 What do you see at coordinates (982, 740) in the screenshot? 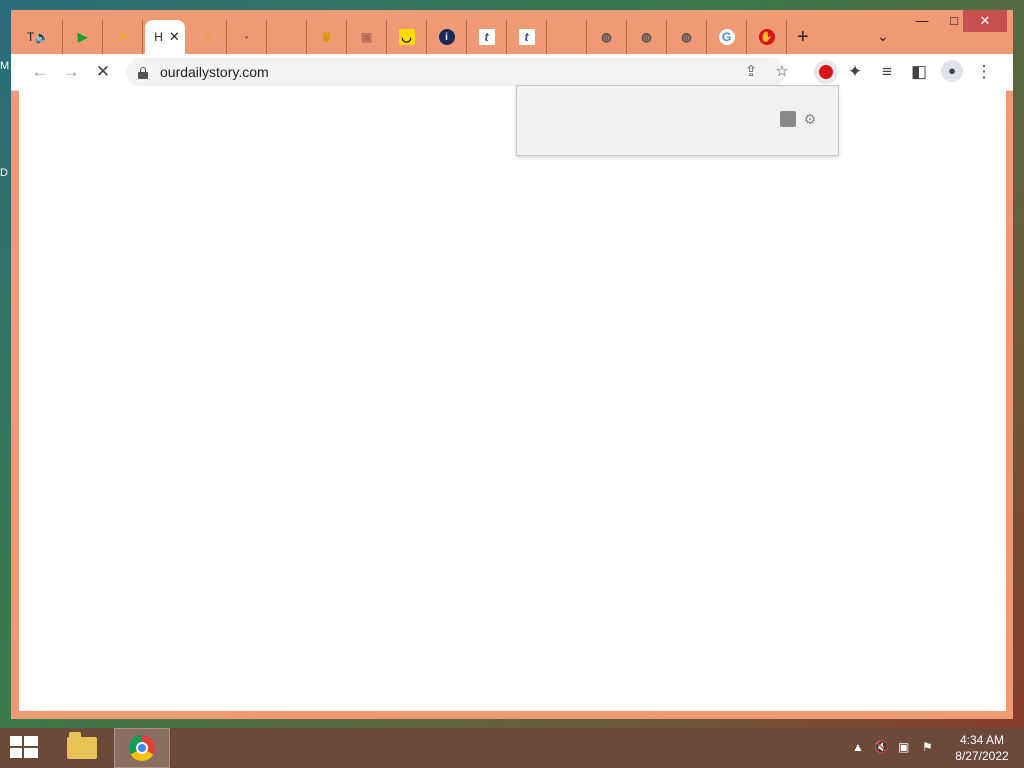
I see `clock-time: 4:34 AM` at bounding box center [982, 740].